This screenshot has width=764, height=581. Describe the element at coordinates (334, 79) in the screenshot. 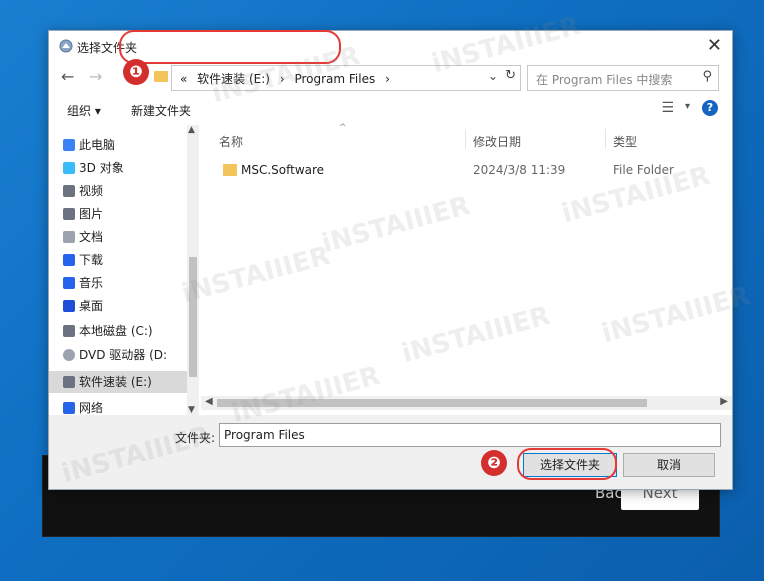

I see `breadcrumb-program-files: Program Files` at that location.